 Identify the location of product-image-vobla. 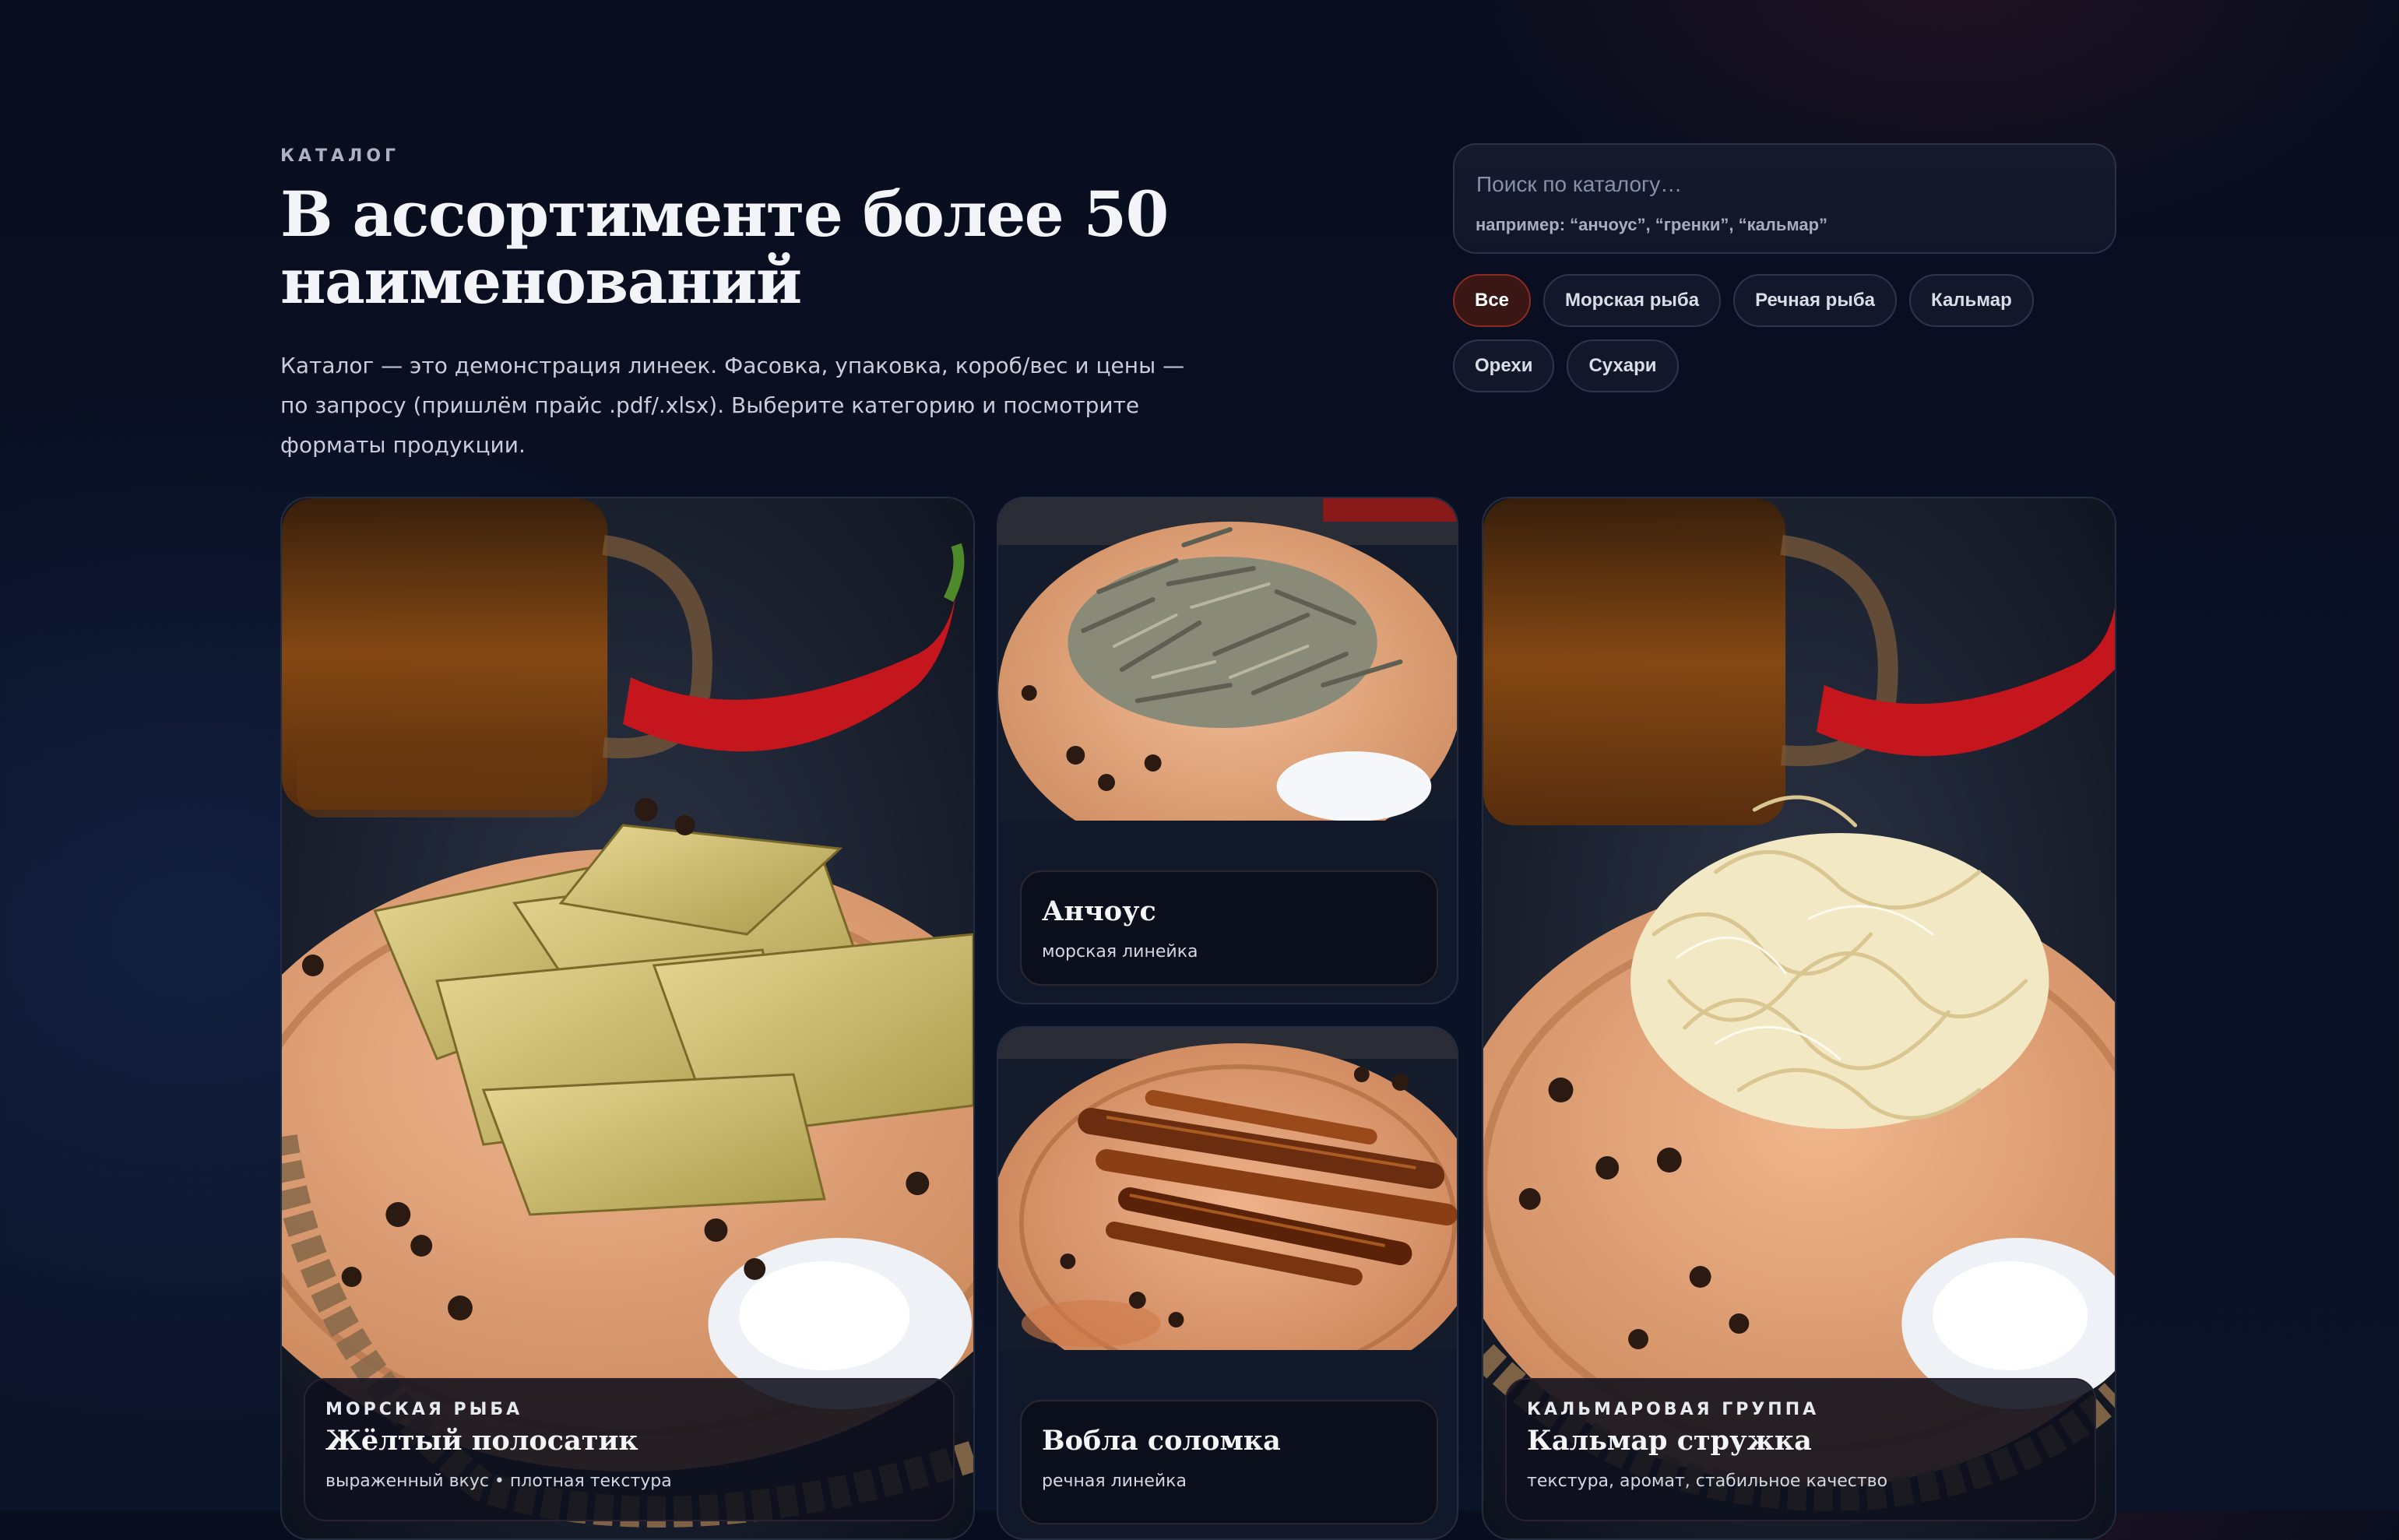
(1227, 1189).